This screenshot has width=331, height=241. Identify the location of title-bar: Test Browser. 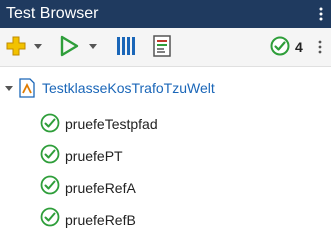
(165, 14).